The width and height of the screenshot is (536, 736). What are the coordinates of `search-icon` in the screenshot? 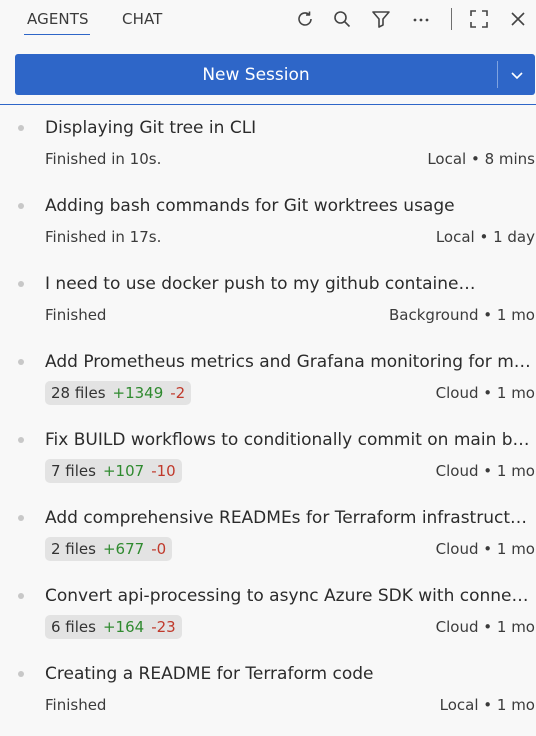 It's located at (342, 19).